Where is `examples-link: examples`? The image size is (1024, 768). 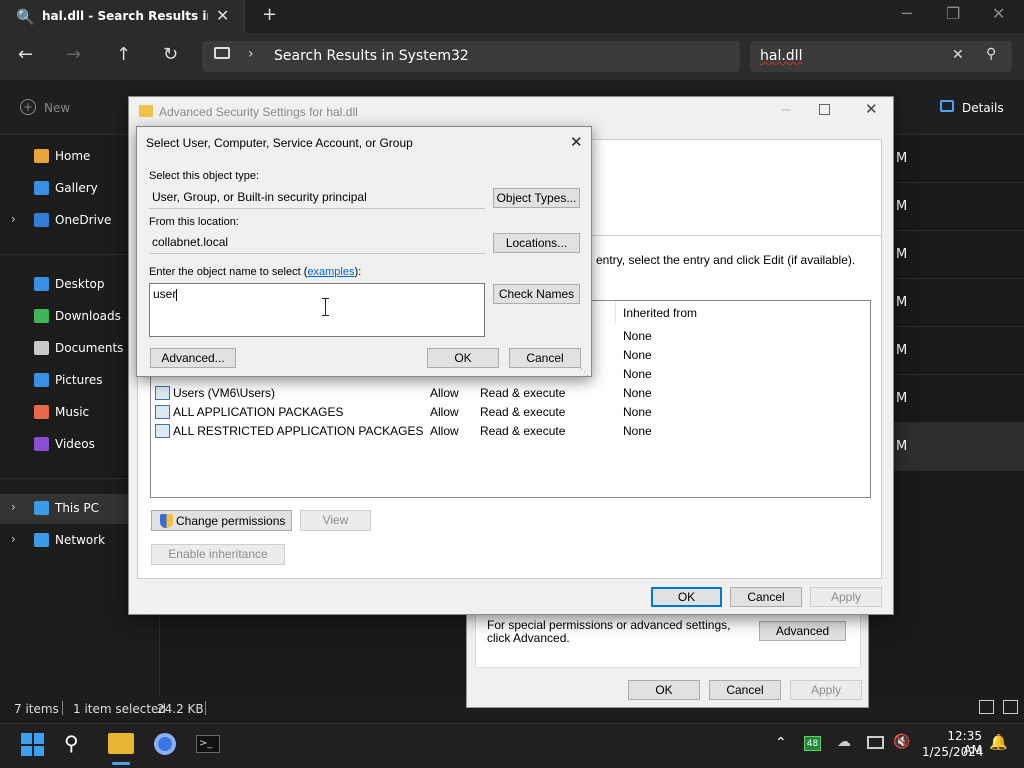
examples-link: examples is located at coordinates (330, 272).